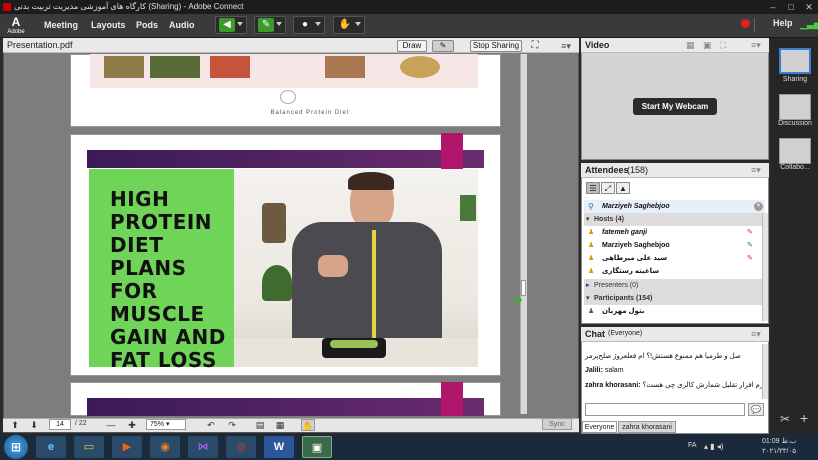  What do you see at coordinates (165, 447) in the screenshot?
I see `firefox-icon: ◉` at bounding box center [165, 447].